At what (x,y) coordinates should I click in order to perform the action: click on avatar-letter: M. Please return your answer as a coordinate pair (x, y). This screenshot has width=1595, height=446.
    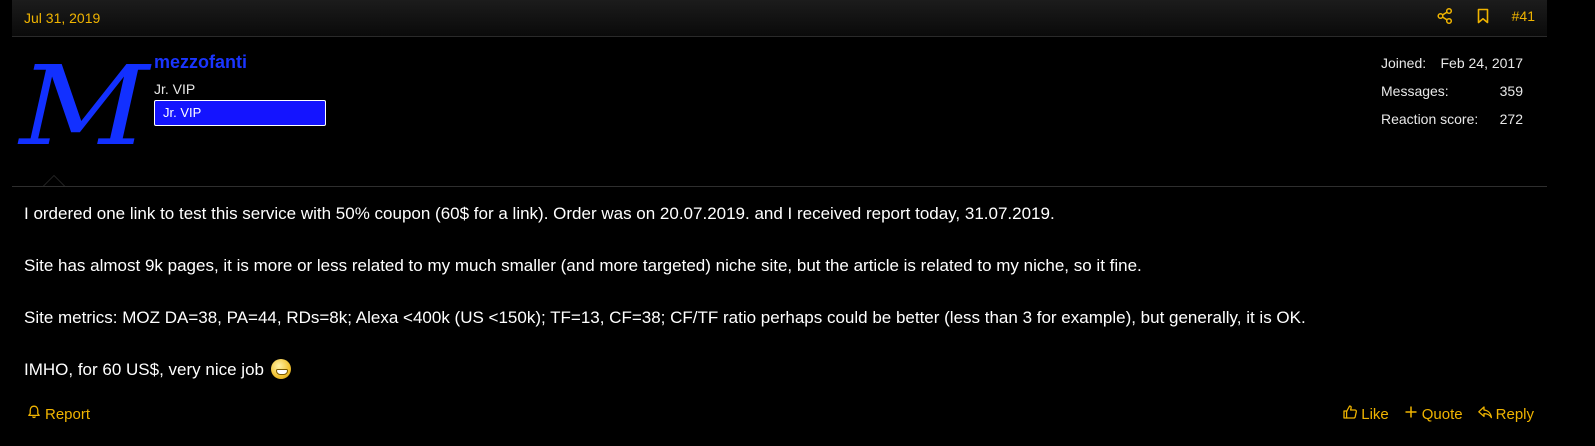
    Looking at the image, I should click on (84, 106).